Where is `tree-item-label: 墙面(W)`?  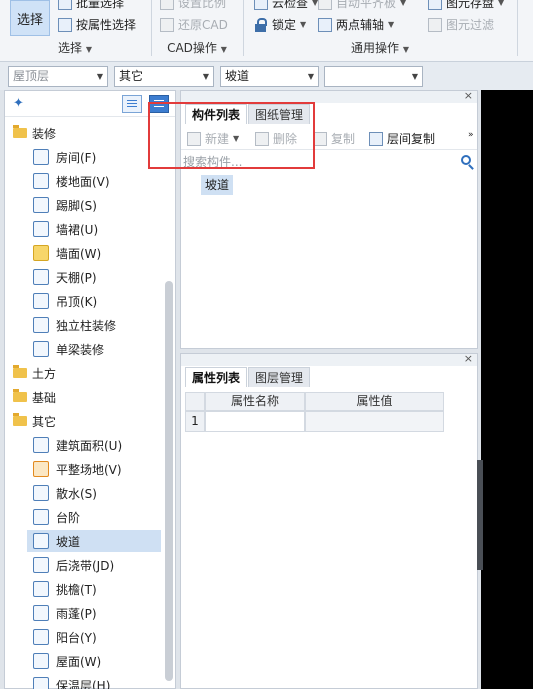 tree-item-label: 墙面(W) is located at coordinates (79, 253).